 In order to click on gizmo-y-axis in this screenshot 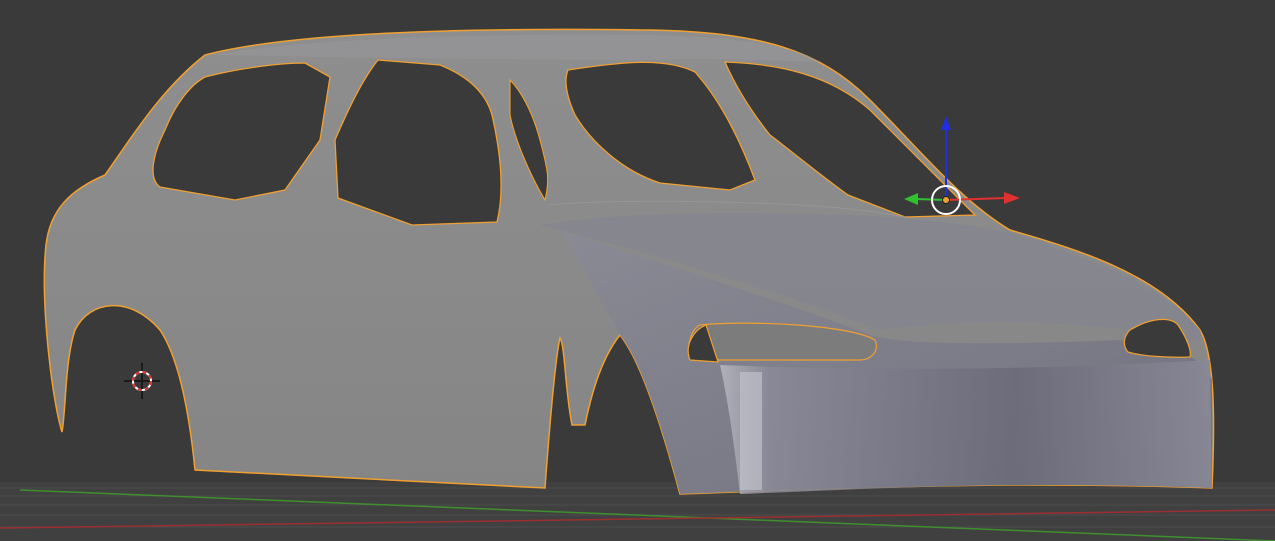, I will do `click(931, 199)`.